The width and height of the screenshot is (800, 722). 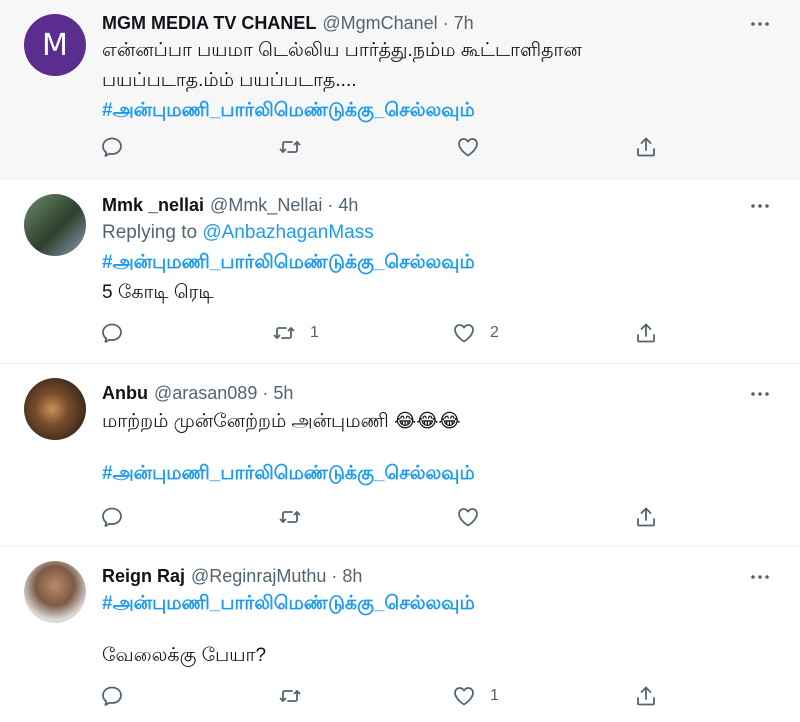 I want to click on like-count: 1, so click(x=494, y=695).